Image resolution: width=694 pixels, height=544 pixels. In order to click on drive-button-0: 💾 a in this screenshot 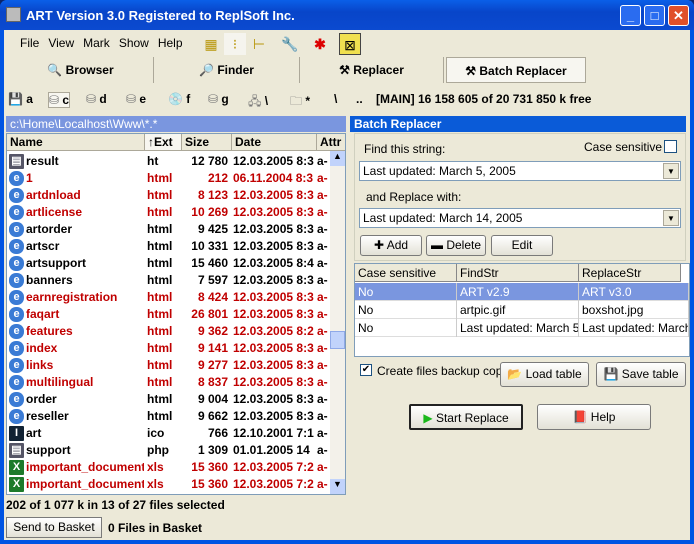, I will do `click(20, 99)`.